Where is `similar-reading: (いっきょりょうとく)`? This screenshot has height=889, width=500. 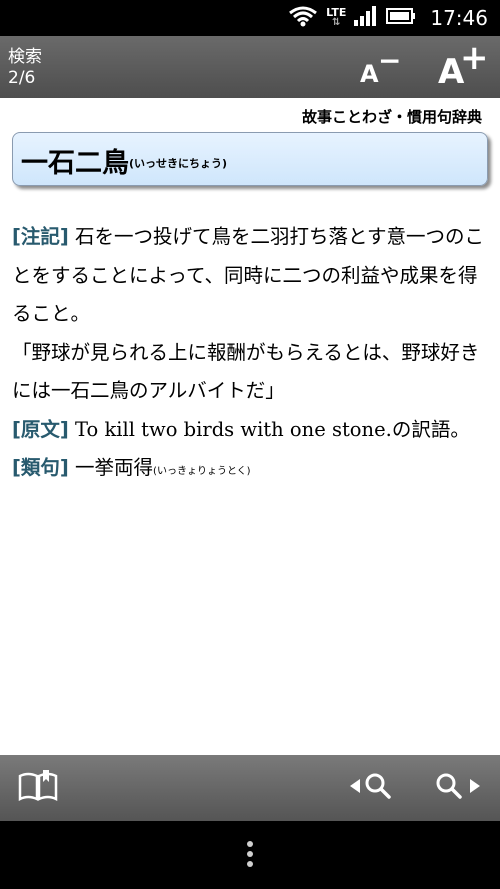
similar-reading: (いっきょりょうとく) is located at coordinates (202, 471).